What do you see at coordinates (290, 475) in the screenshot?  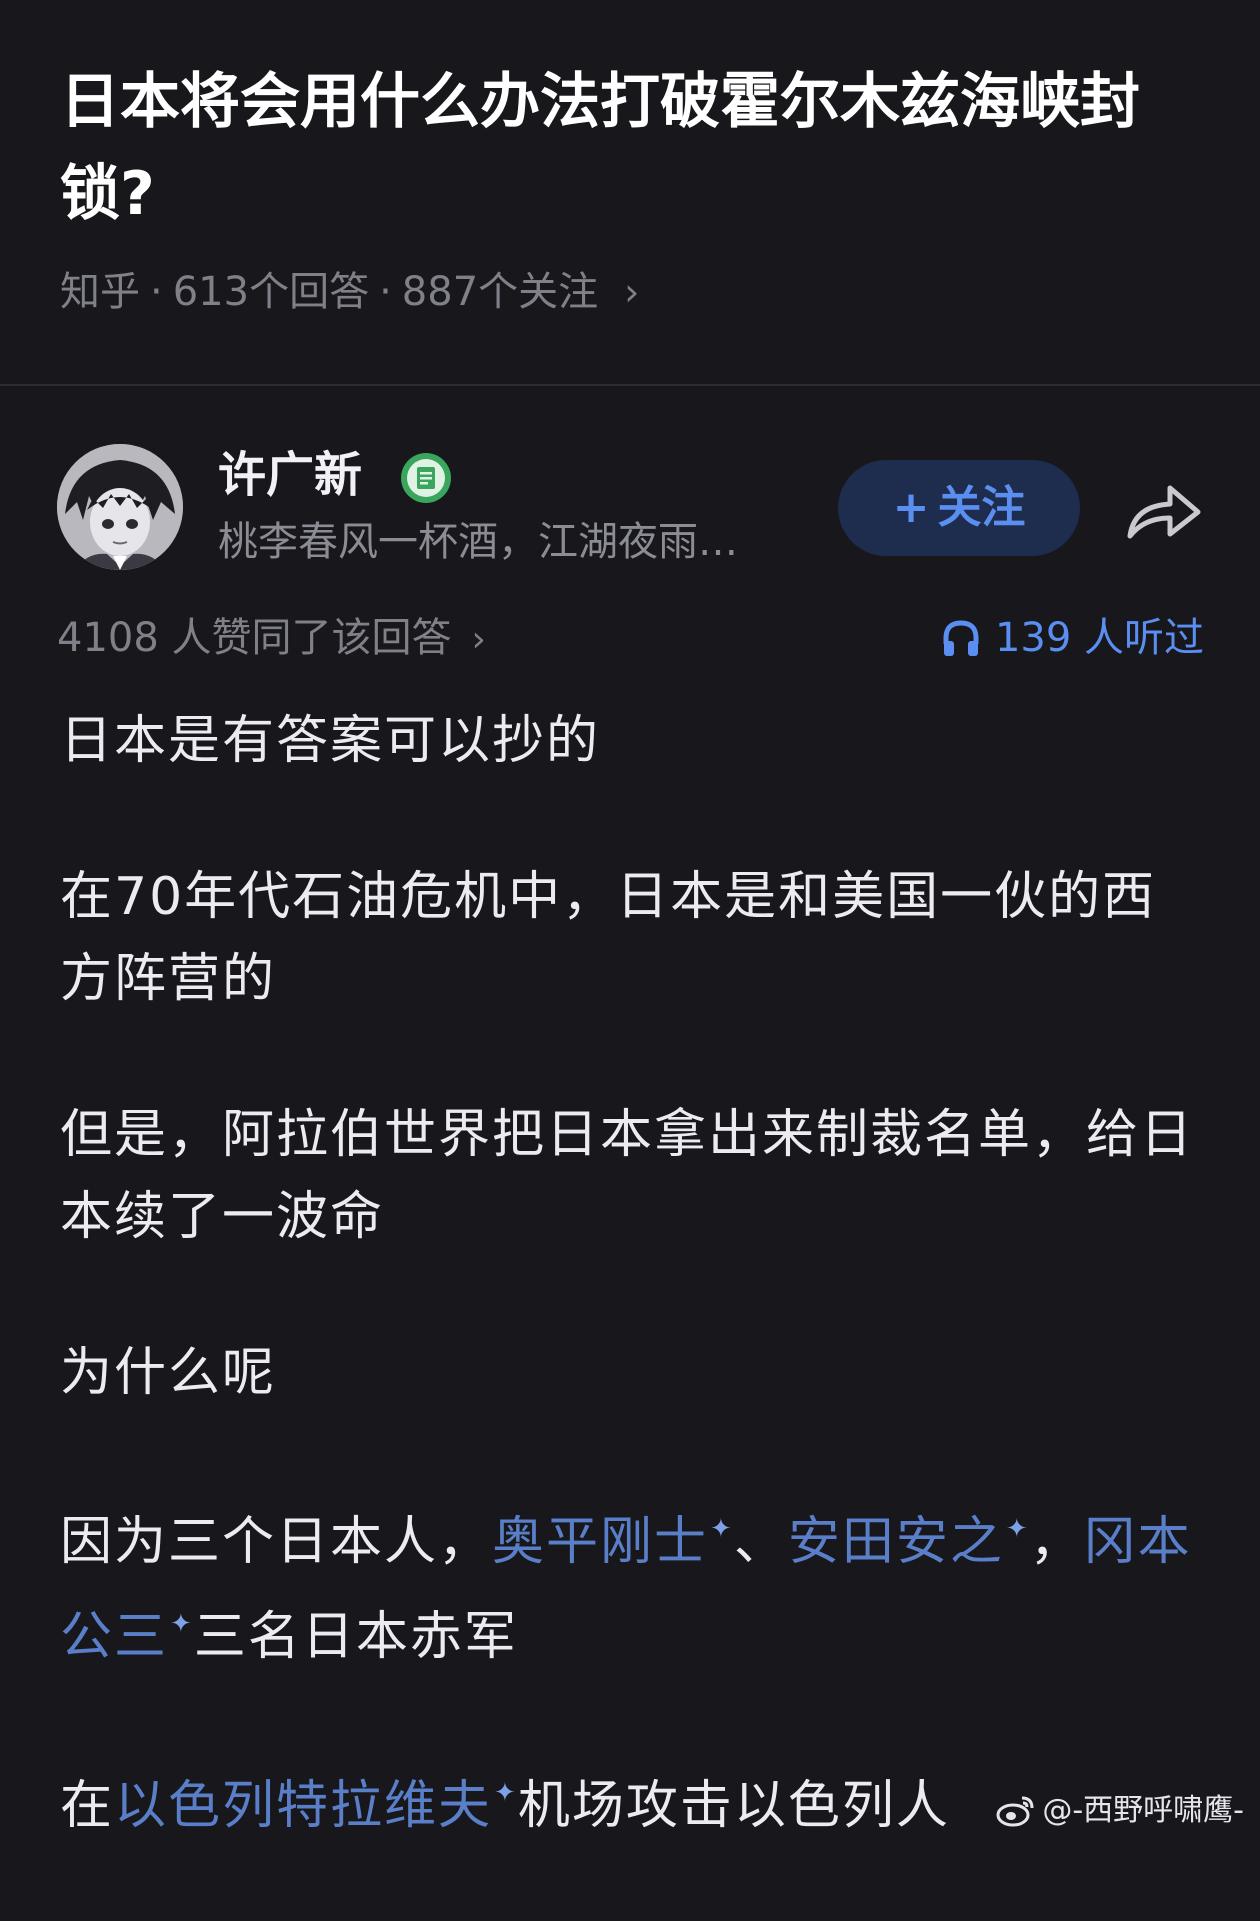 I see `author-name: 许广新` at bounding box center [290, 475].